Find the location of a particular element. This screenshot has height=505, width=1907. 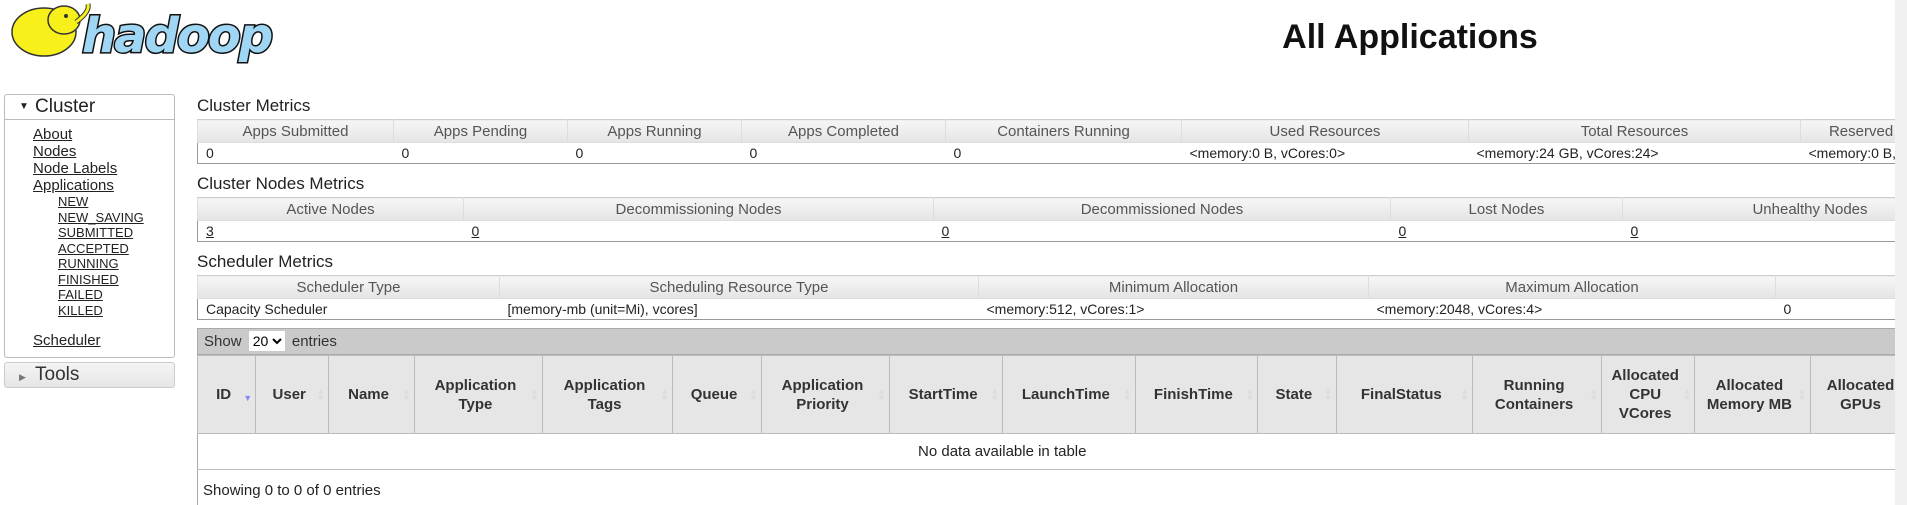

column-header-sortable: Name ▲ ▼ is located at coordinates (371, 394).